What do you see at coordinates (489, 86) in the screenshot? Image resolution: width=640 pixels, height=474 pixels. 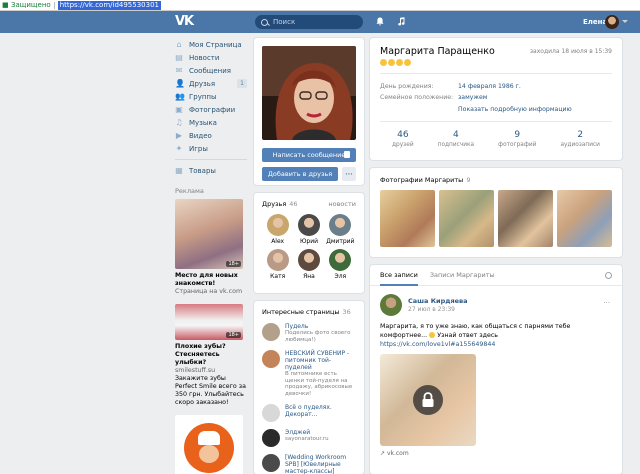 I see `info-value: 14 февраля 1986 г.` at bounding box center [489, 86].